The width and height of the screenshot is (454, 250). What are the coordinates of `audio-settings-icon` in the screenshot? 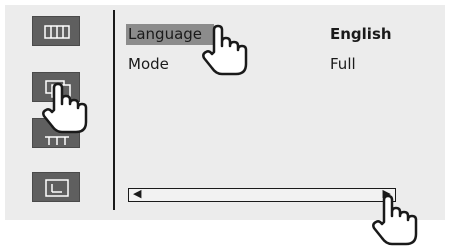 It's located at (57, 32).